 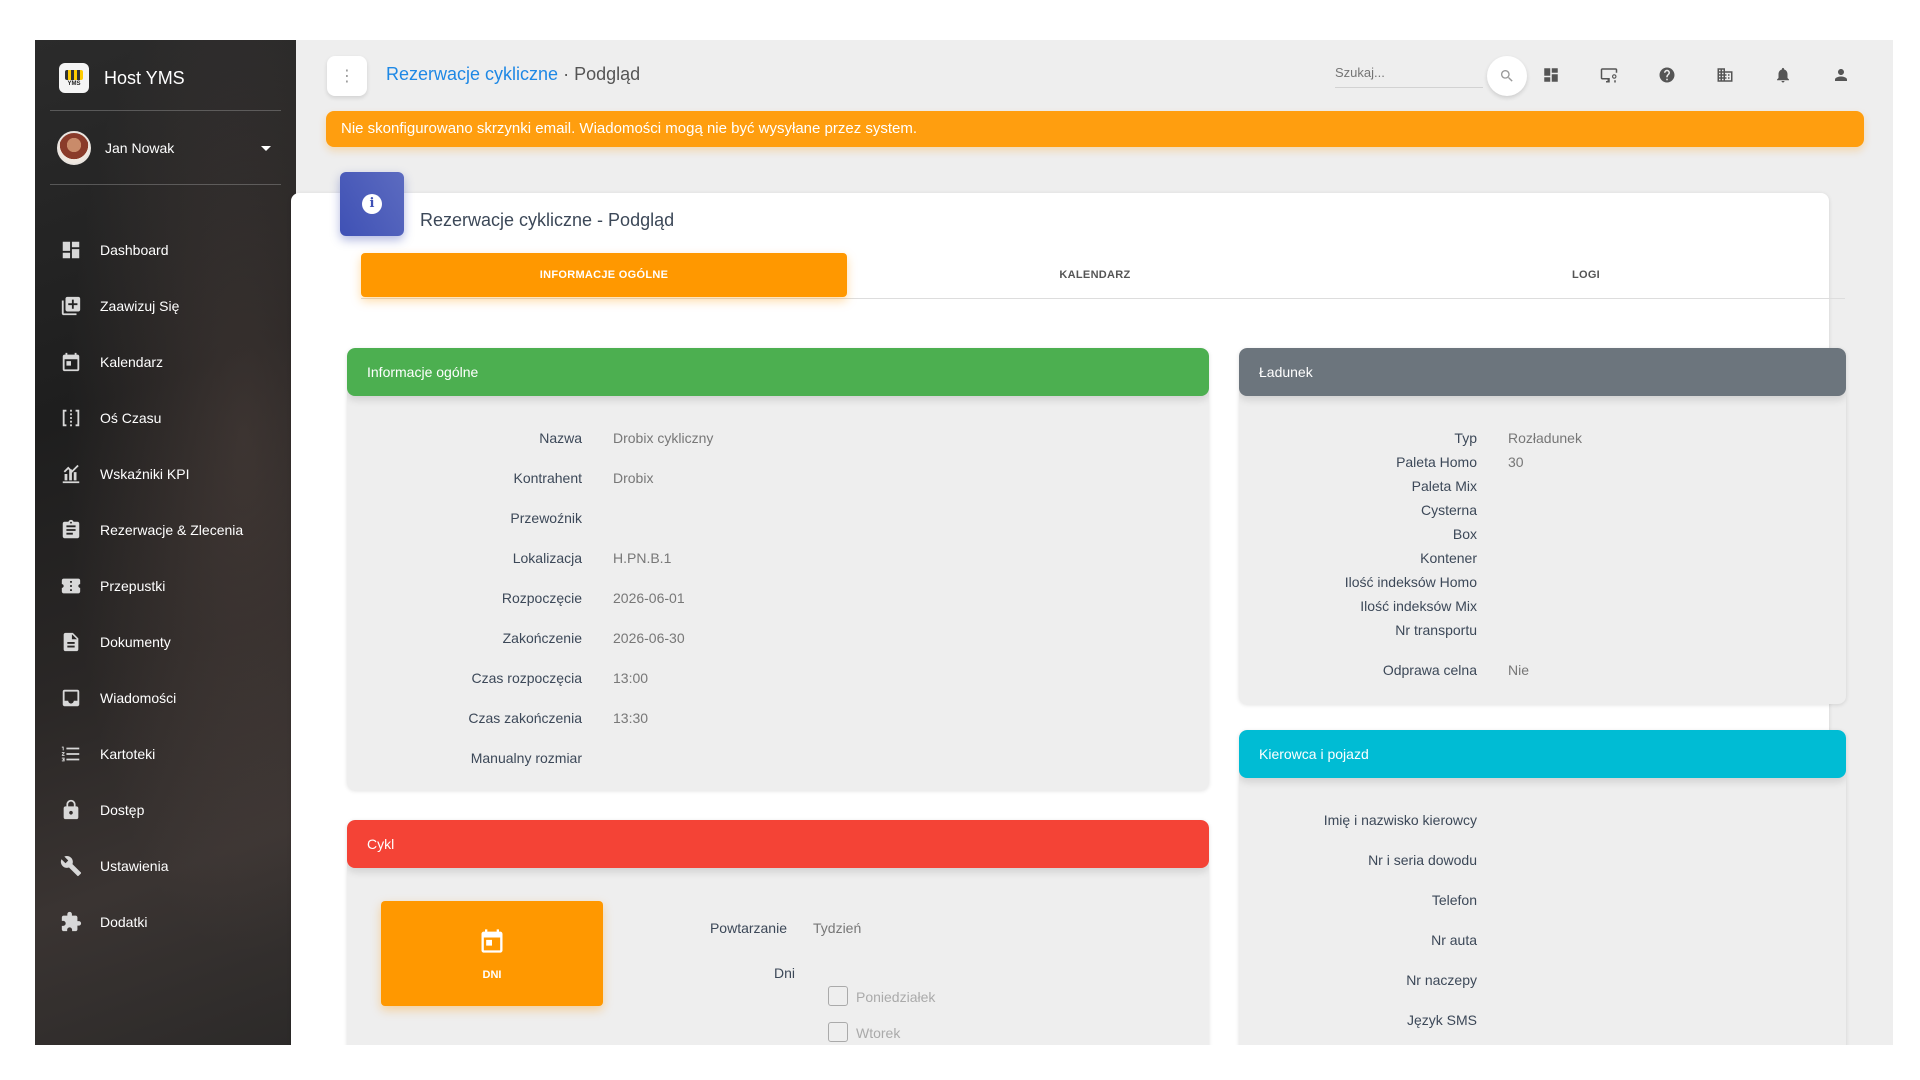 What do you see at coordinates (896, 997) in the screenshot?
I see `checkbox-label: Poniedziałek` at bounding box center [896, 997].